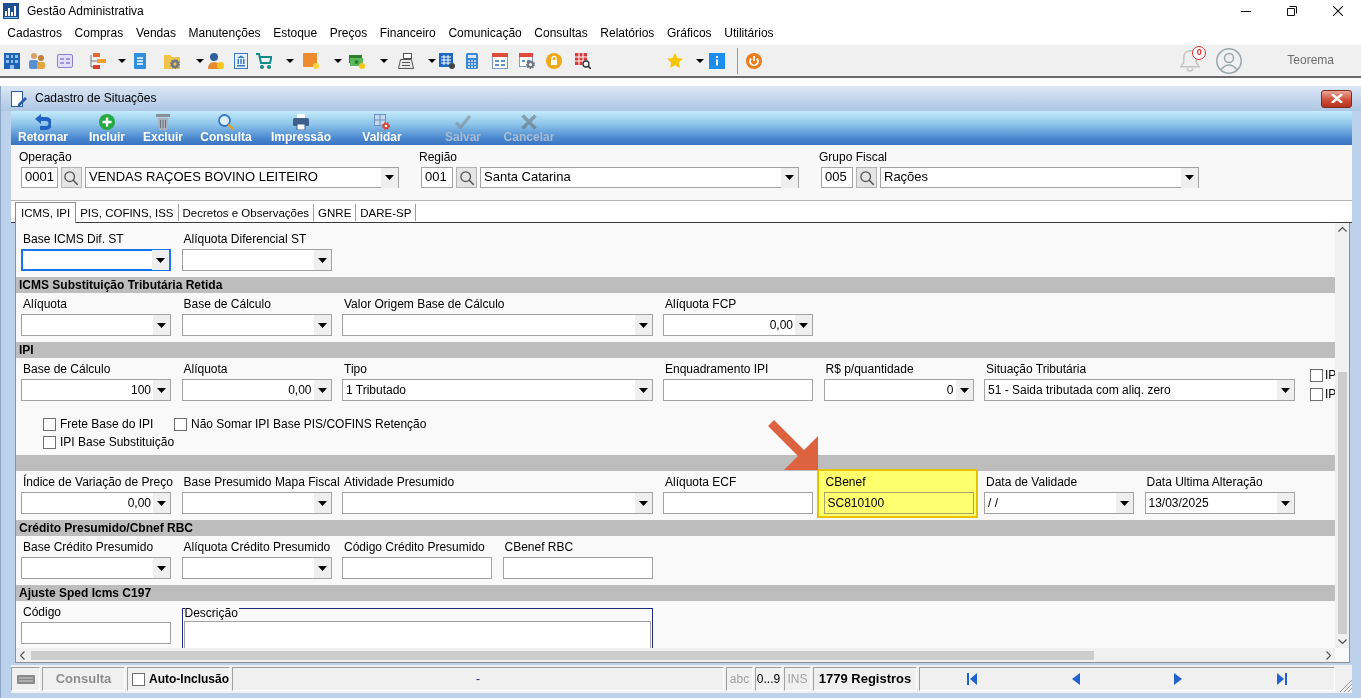 The width and height of the screenshot is (1361, 698). Describe the element at coordinates (172, 60) in the screenshot. I see `folder-gear-icon` at that location.